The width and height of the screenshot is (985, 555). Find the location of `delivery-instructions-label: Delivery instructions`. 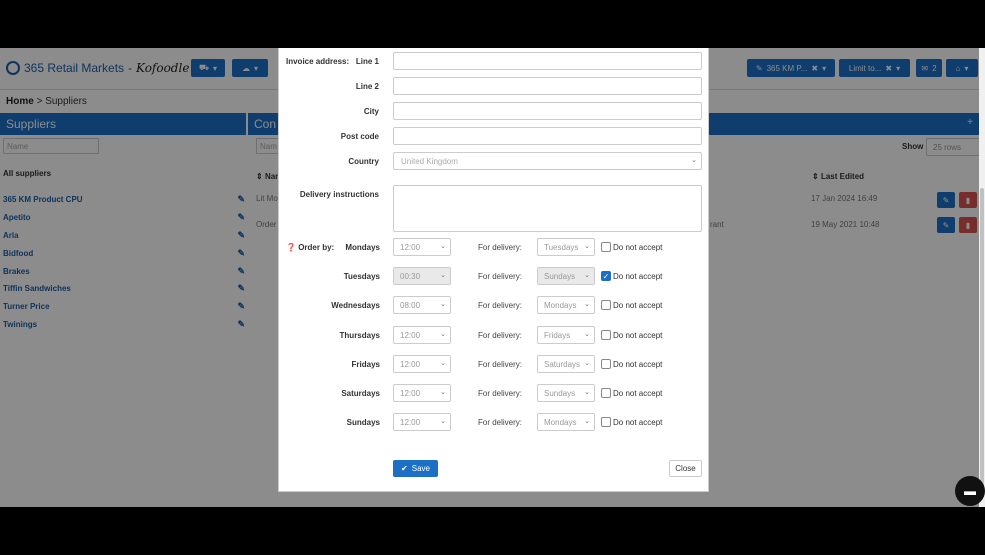

delivery-instructions-label: Delivery instructions is located at coordinates (339, 194).